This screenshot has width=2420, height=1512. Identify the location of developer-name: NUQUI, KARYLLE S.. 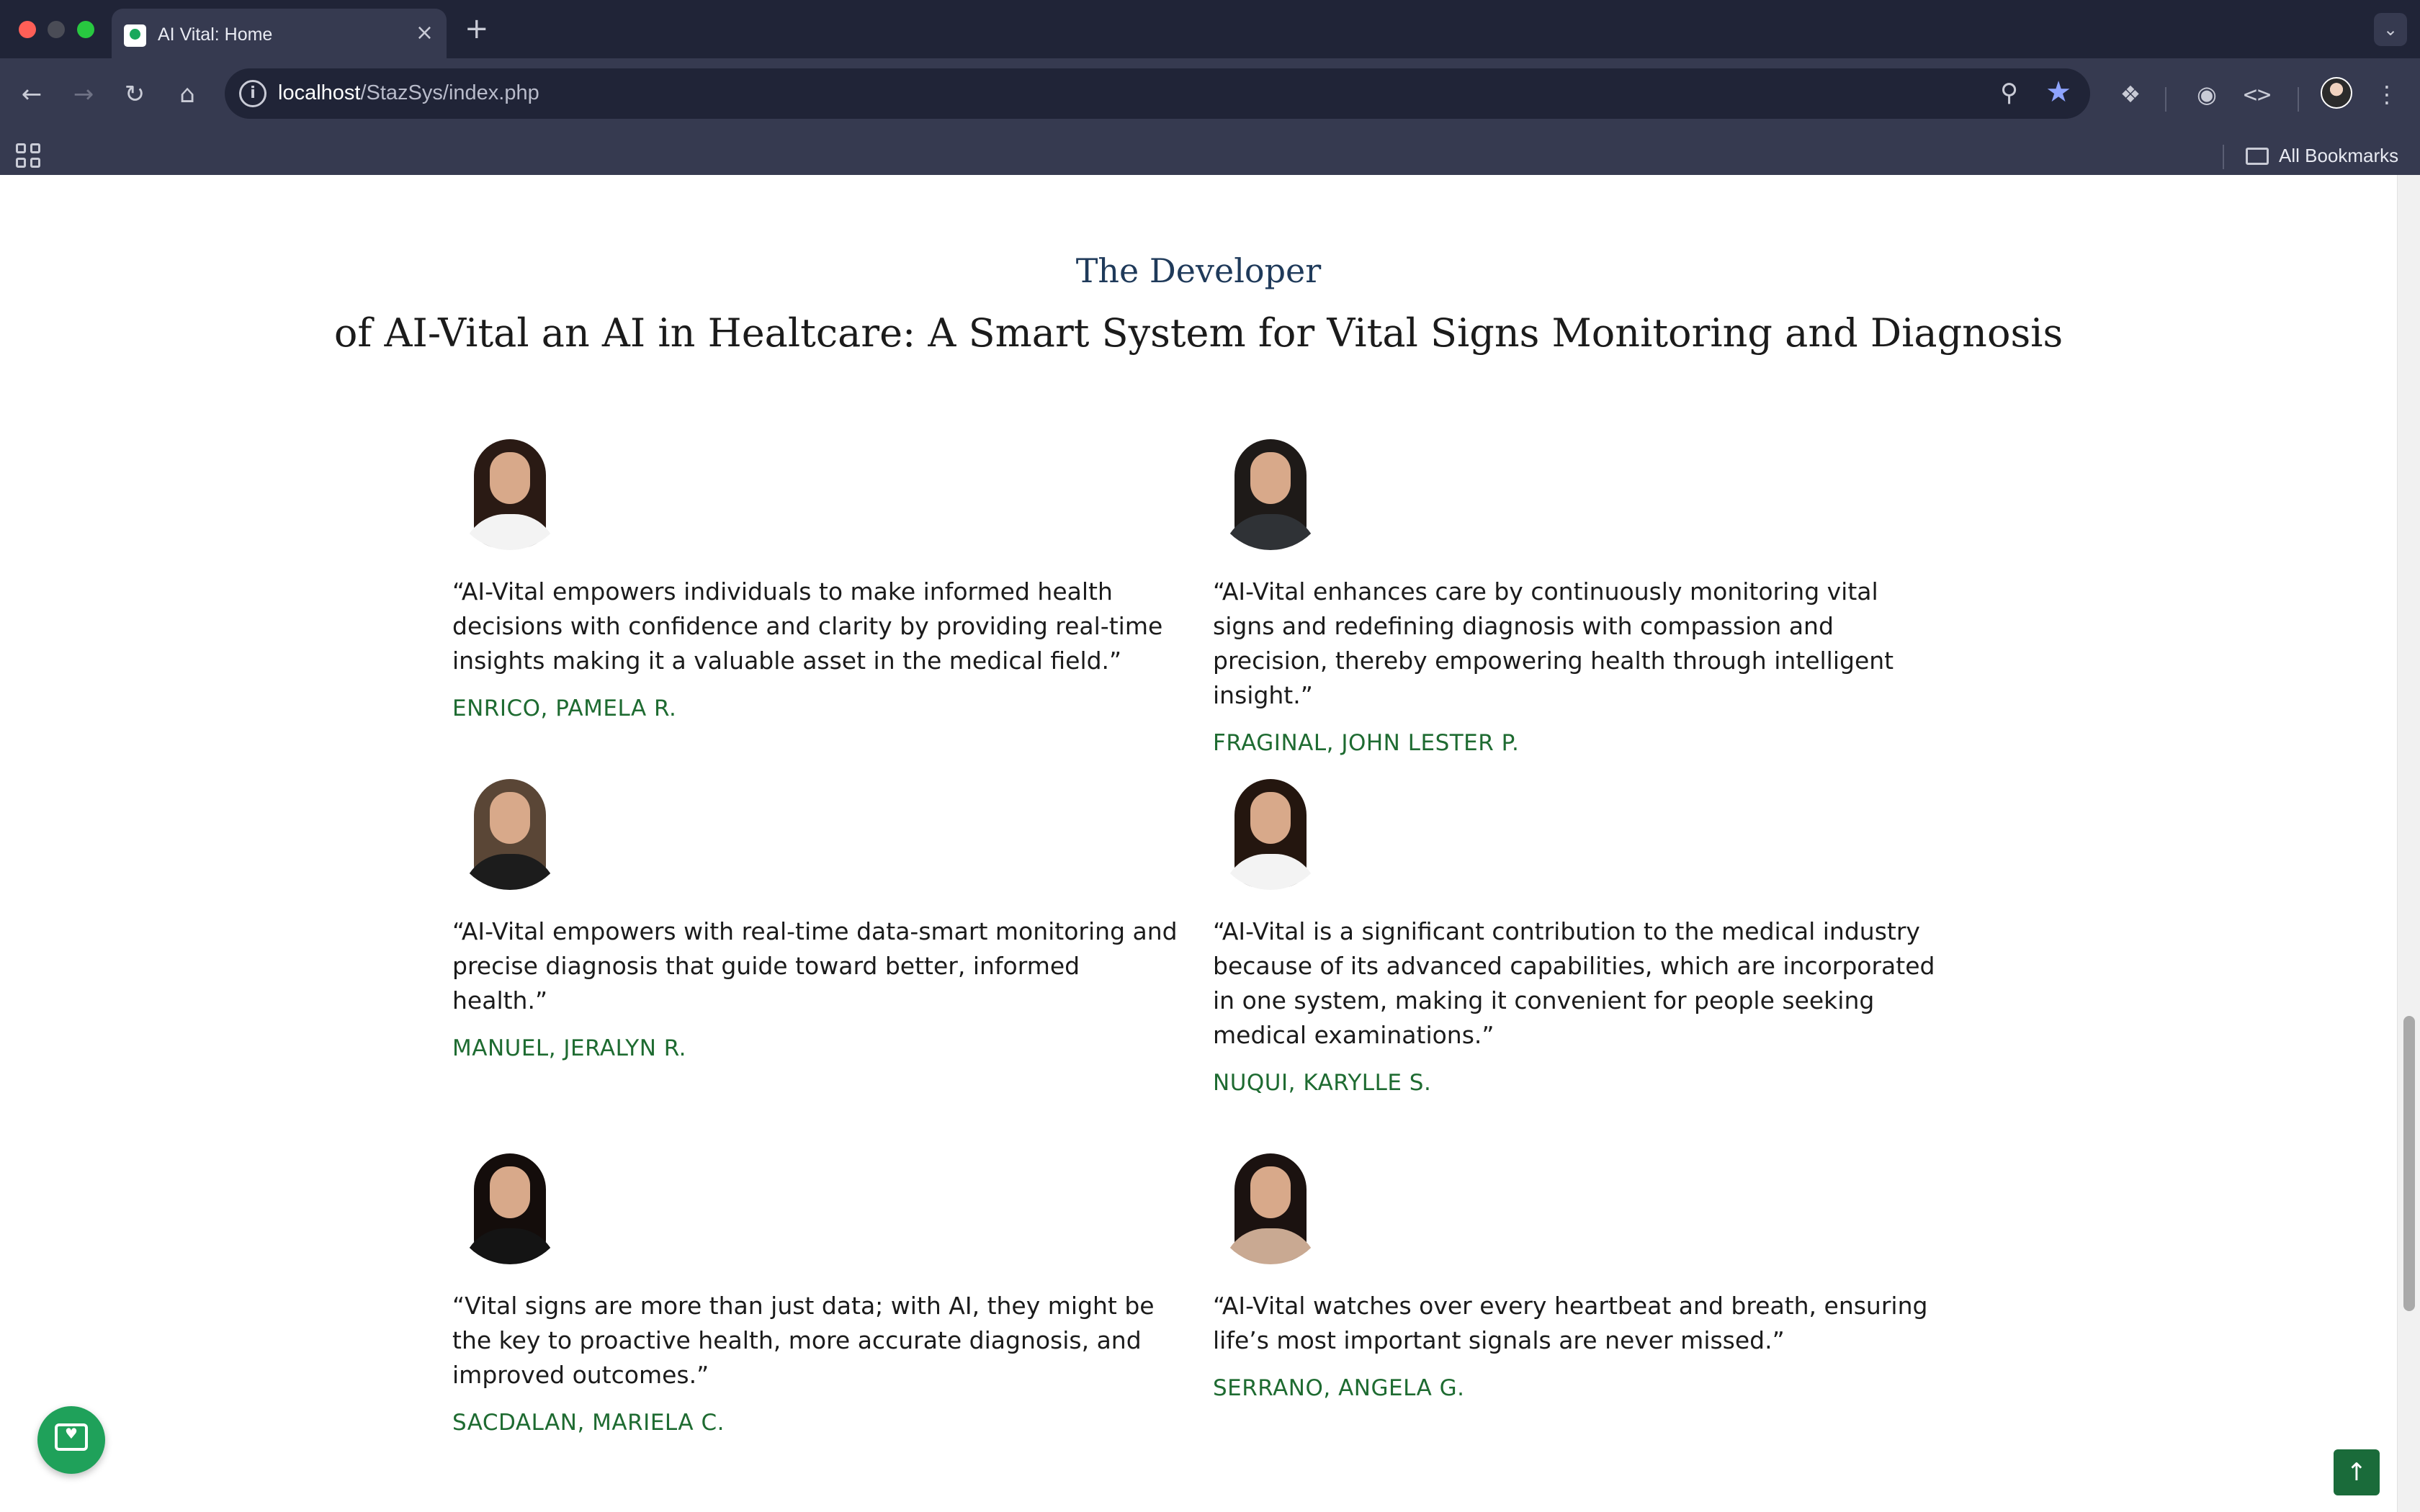
(1322, 1083).